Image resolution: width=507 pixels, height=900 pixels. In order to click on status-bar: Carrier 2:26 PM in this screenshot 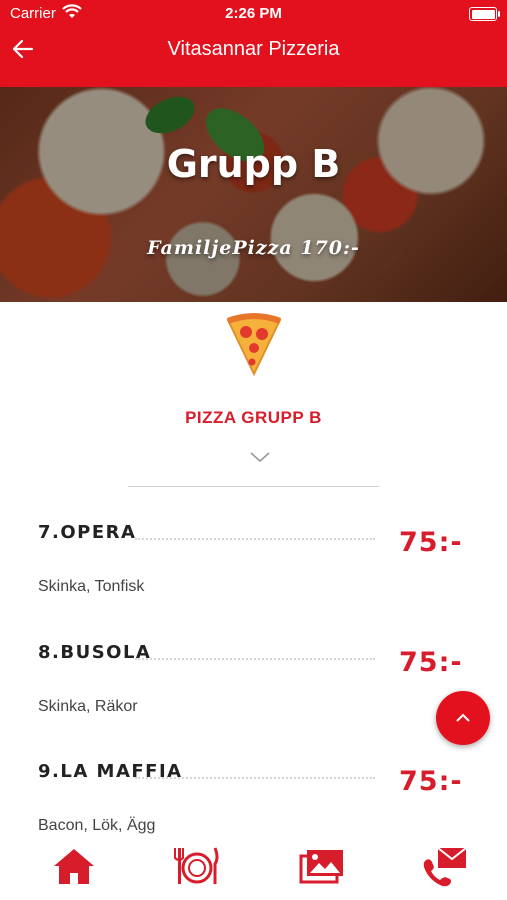, I will do `click(253, 14)`.